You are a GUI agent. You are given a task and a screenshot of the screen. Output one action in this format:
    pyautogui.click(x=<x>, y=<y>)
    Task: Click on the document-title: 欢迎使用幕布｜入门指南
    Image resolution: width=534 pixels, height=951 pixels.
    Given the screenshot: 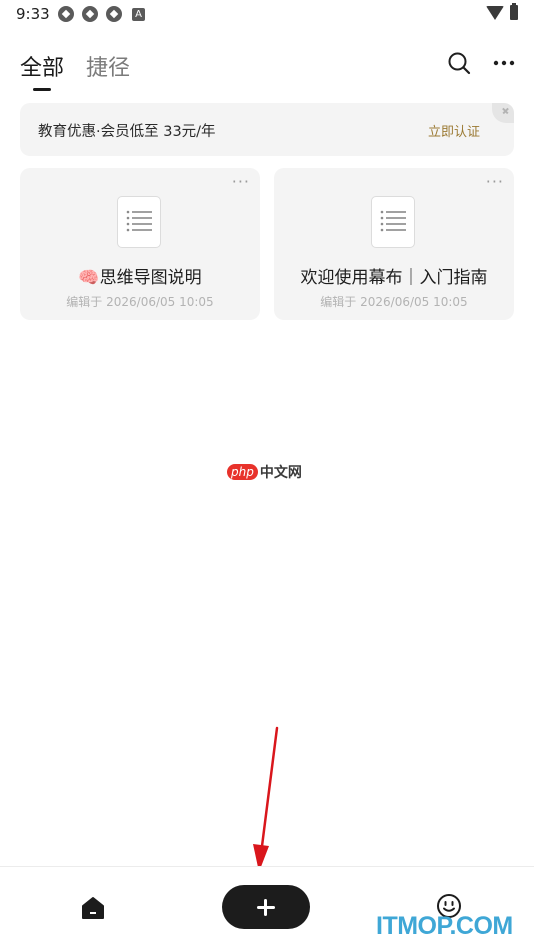 What is the action you would take?
    pyautogui.click(x=394, y=278)
    